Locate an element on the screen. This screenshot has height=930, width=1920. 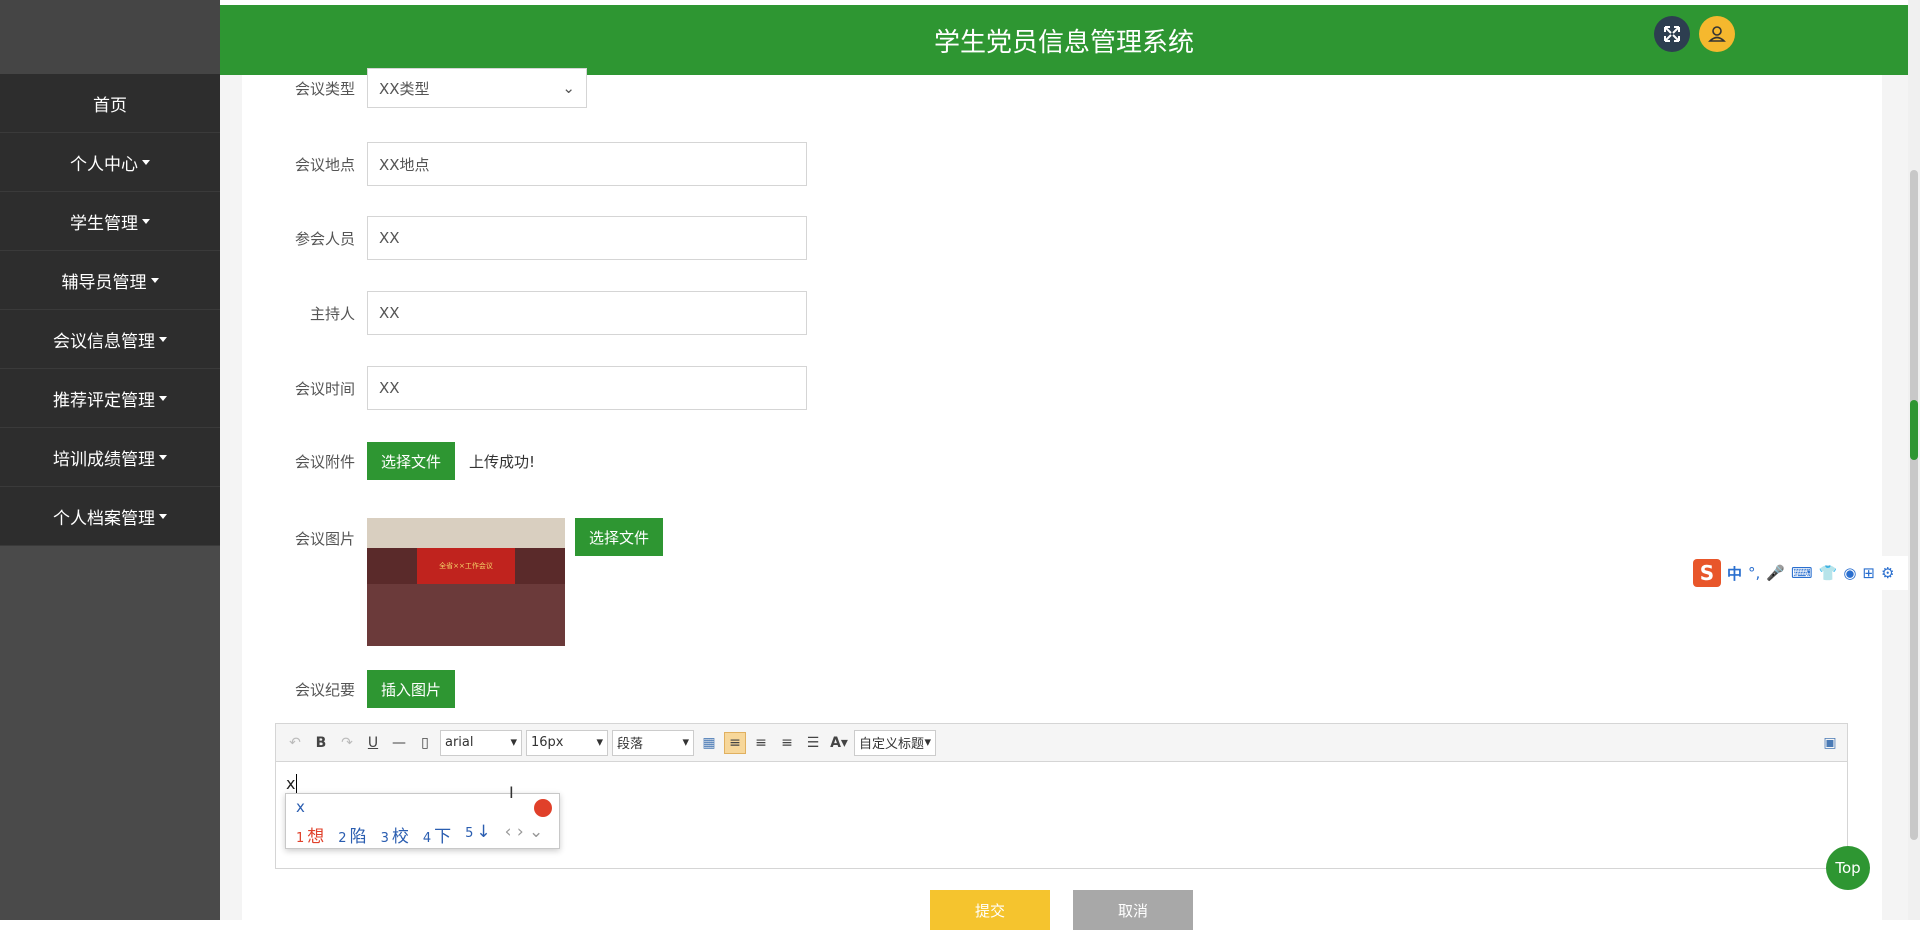
host-row: 主持人 XX is located at coordinates (527, 313).